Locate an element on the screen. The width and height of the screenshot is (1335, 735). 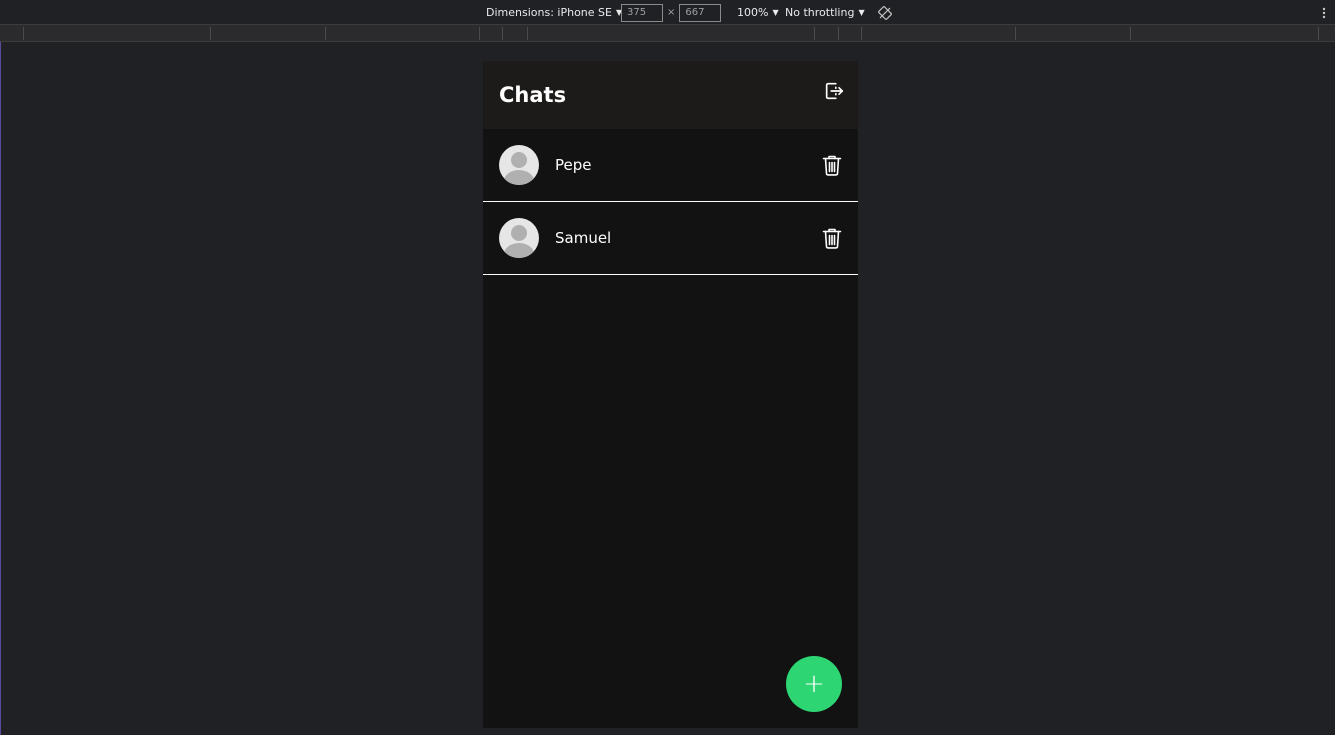
more-options-button is located at coordinates (1324, 12).